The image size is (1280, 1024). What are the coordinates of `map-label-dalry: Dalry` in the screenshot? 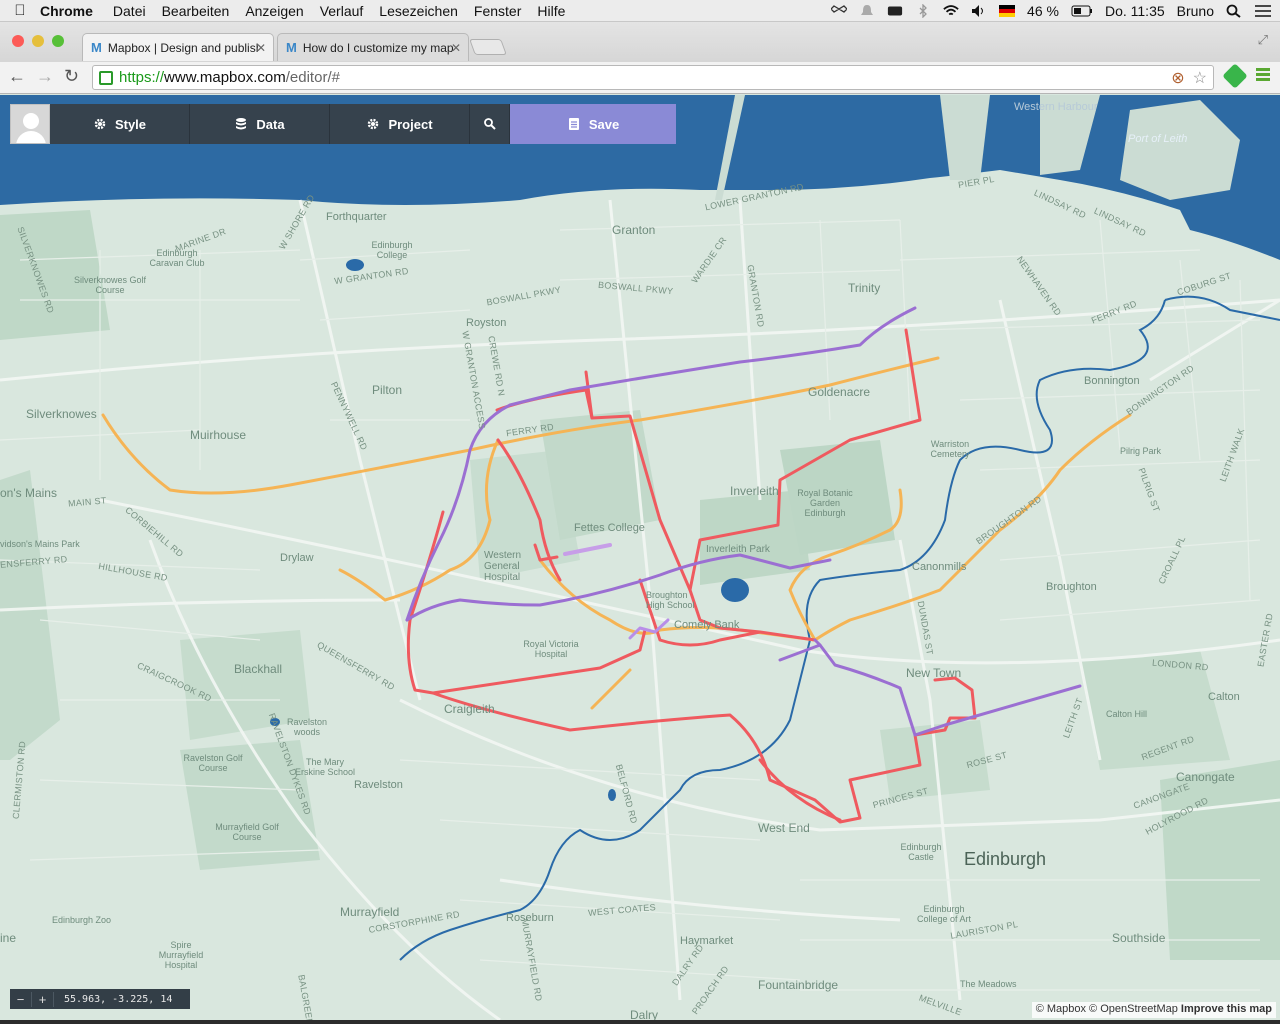 It's located at (644, 1014).